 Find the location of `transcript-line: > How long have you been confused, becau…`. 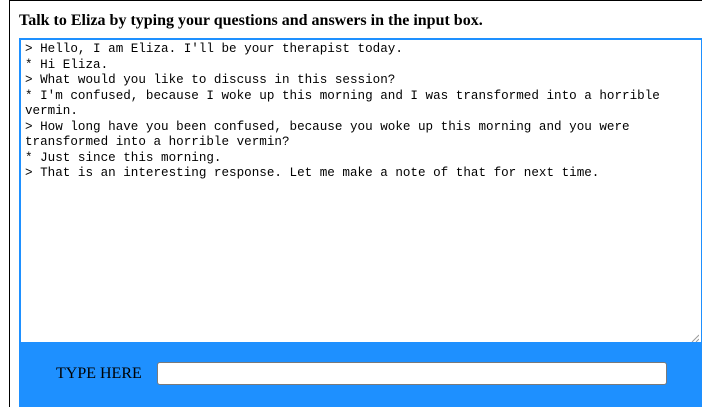

transcript-line: > How long have you been confused, becau… is located at coordinates (331, 134).